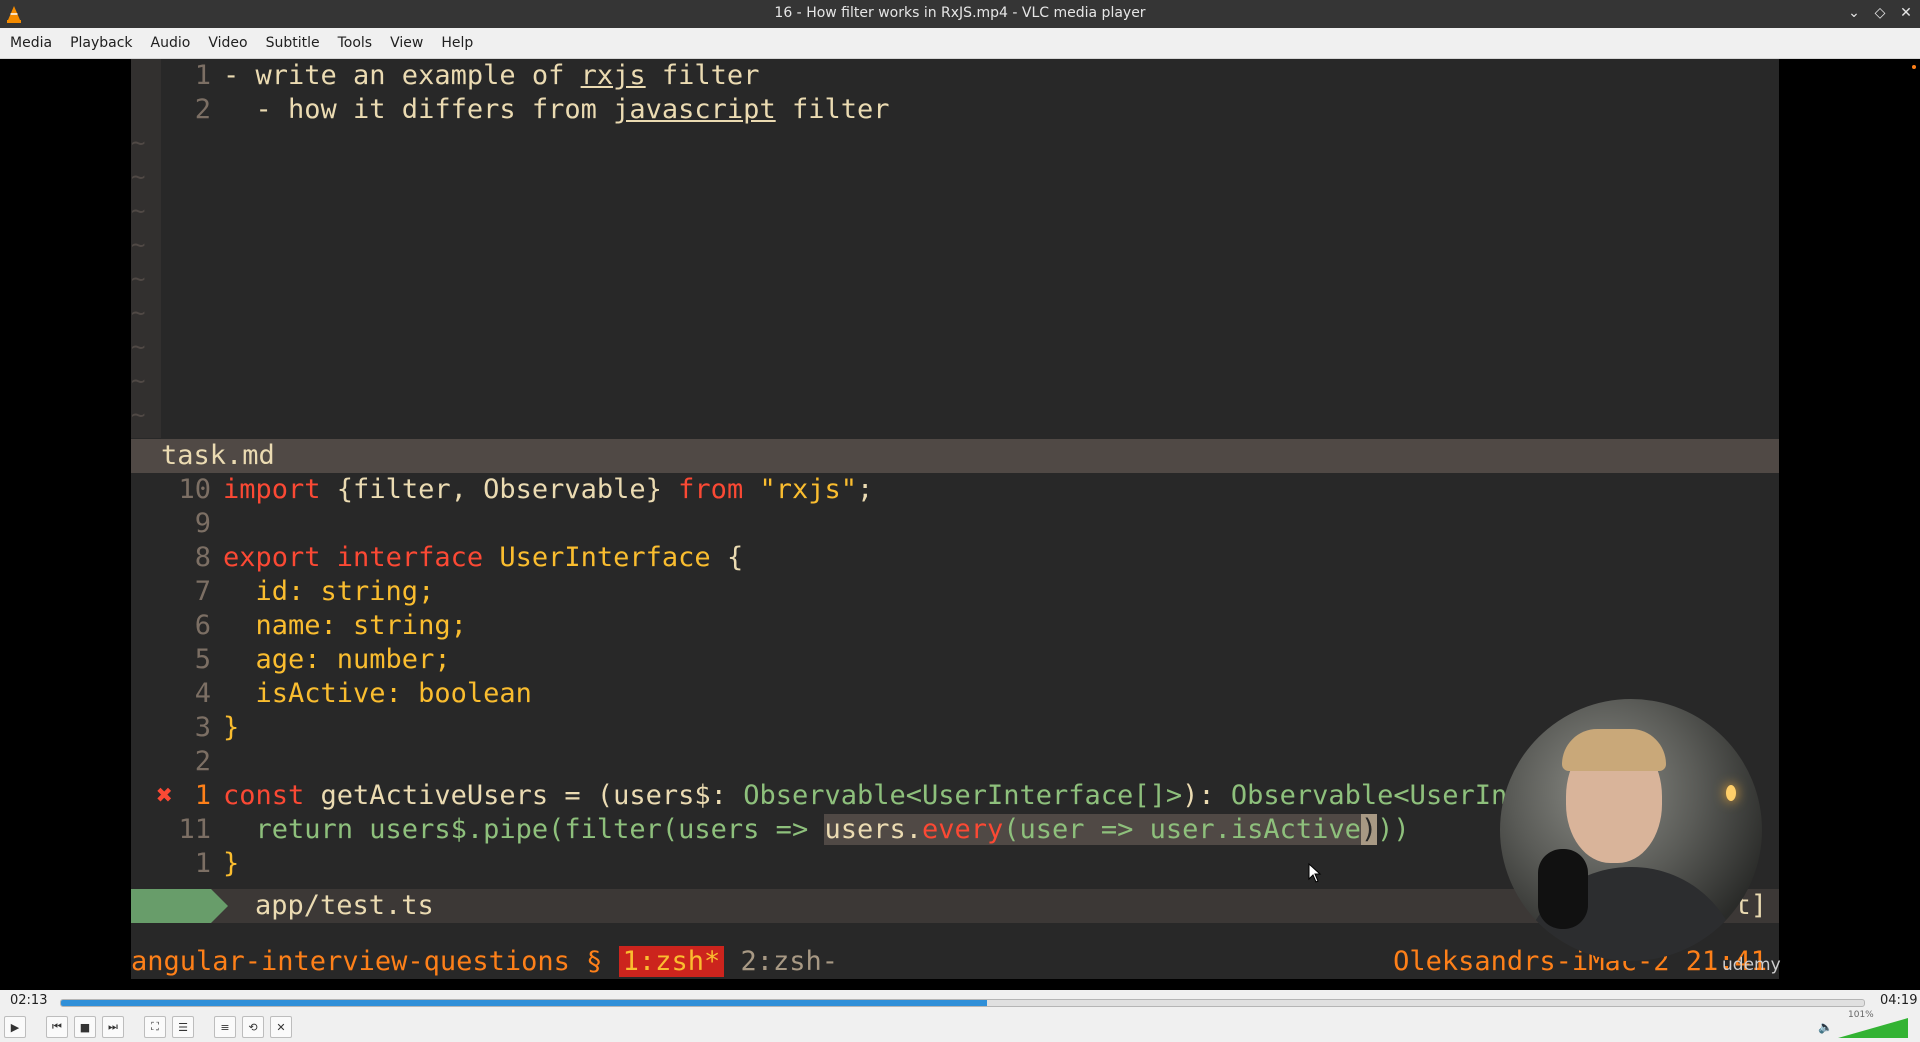 The image size is (1920, 1042). I want to click on code-filename: app/test.ts, so click(344, 905).